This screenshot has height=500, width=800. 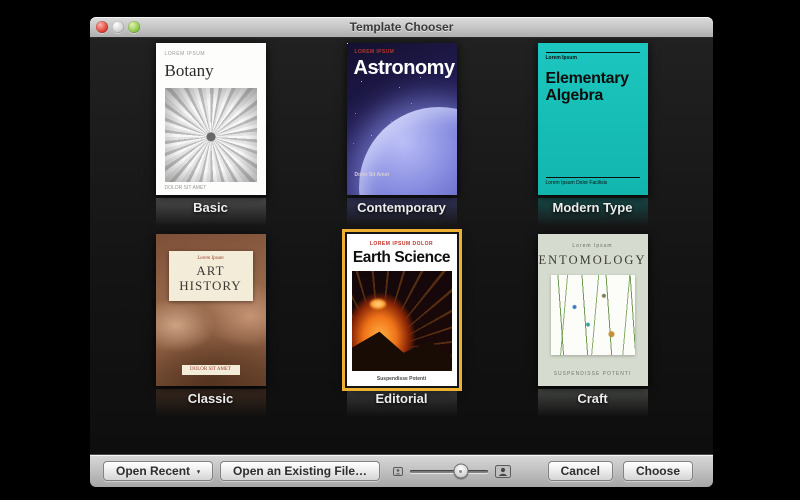 I want to click on cover-title: Elementary Algebra, so click(x=587, y=87).